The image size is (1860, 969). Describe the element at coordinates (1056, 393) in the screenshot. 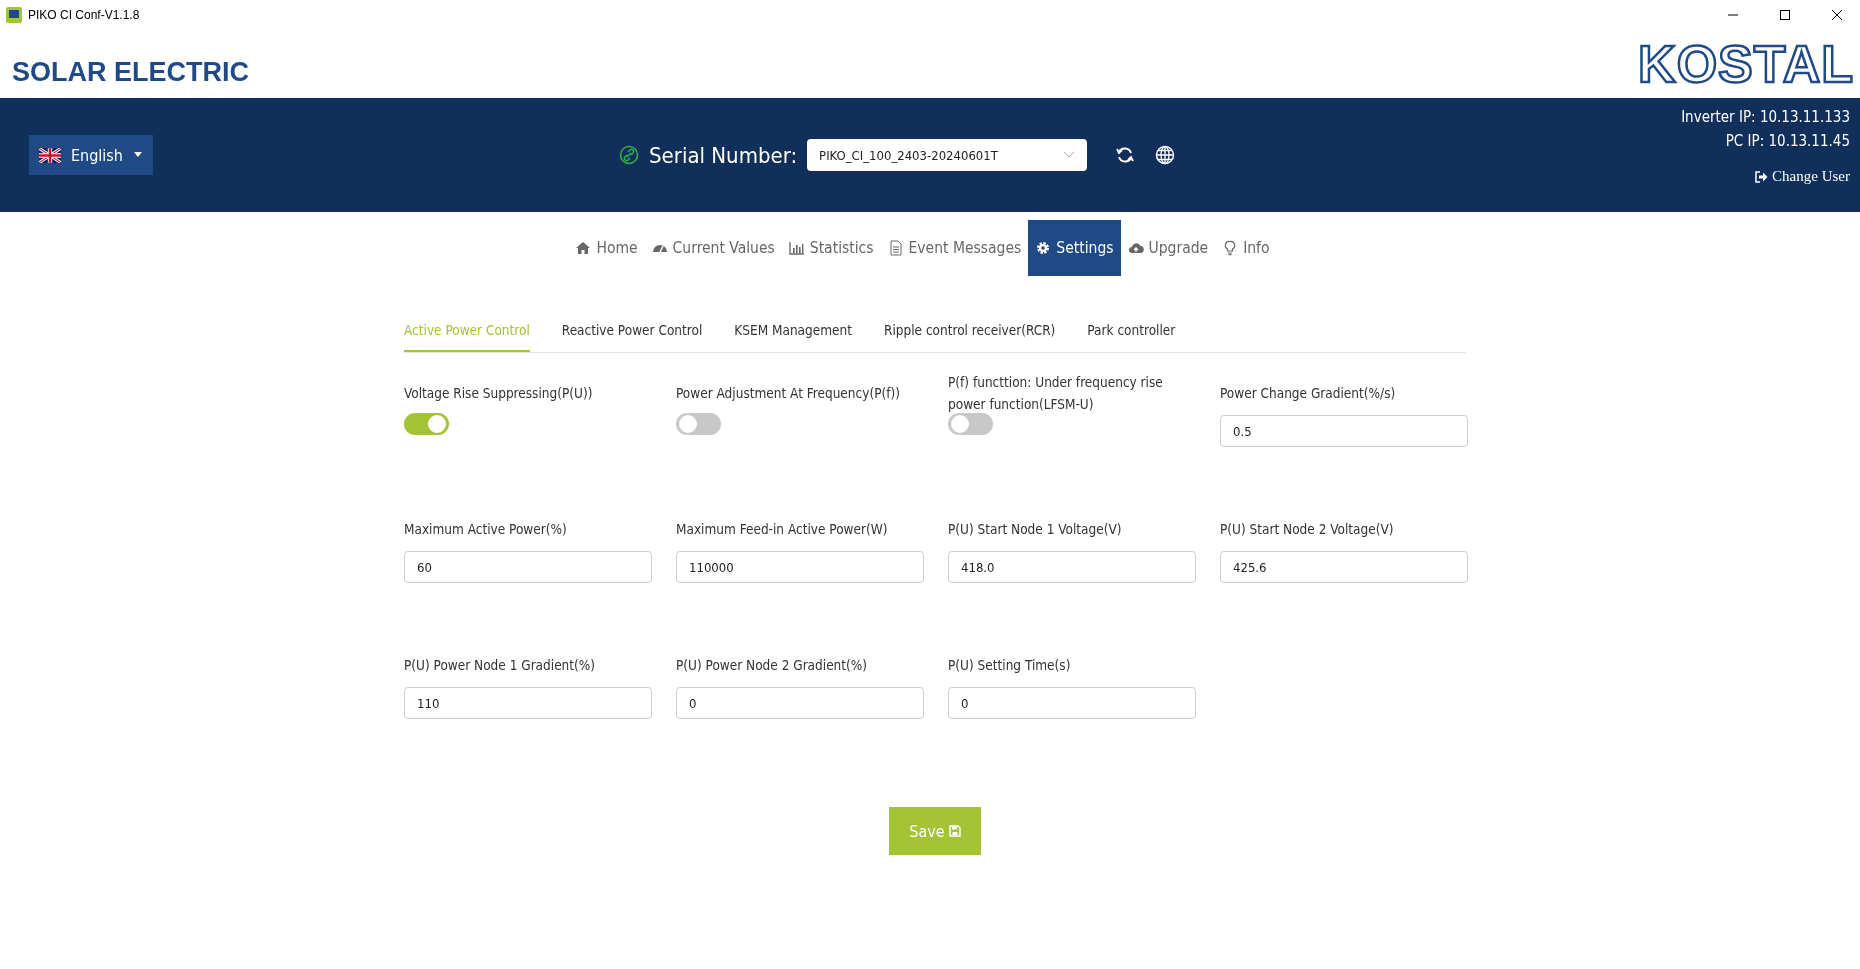

I see `field-label: P(f) functtion: Under frequency rise power function(LFSM-U)` at that location.